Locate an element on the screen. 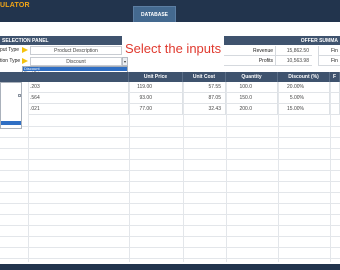  revenue-label: Revenue is located at coordinates (250, 51).